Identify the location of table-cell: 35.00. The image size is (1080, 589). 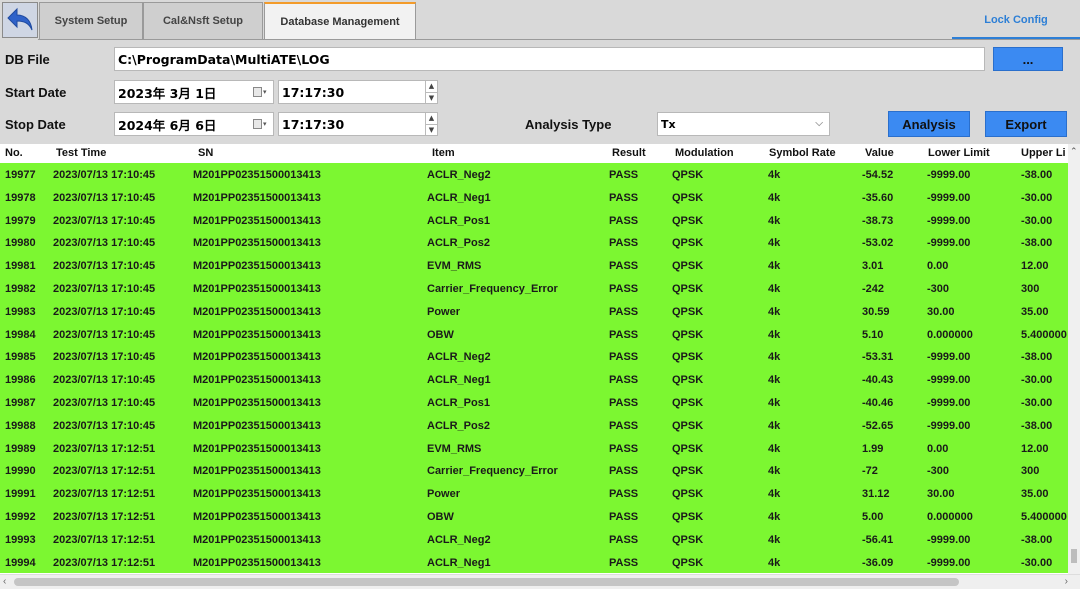
(1035, 311).